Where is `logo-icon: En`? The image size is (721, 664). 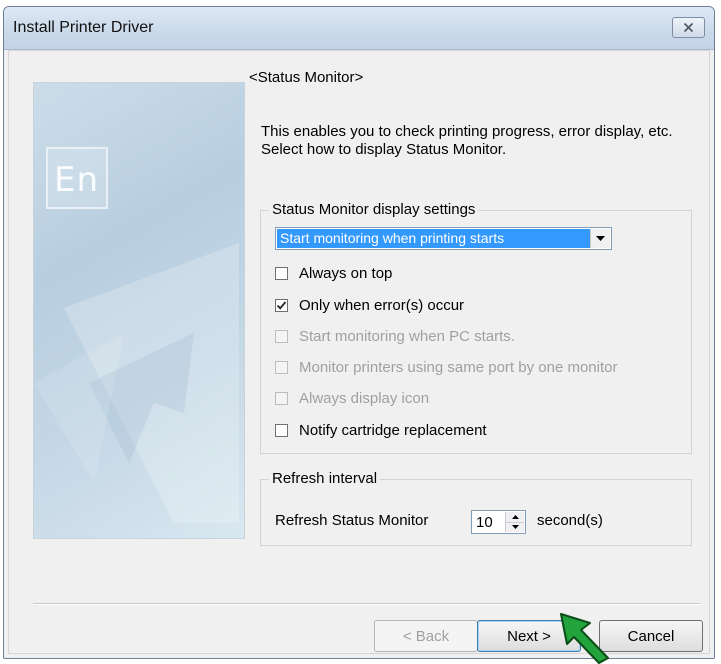
logo-icon: En is located at coordinates (77, 178).